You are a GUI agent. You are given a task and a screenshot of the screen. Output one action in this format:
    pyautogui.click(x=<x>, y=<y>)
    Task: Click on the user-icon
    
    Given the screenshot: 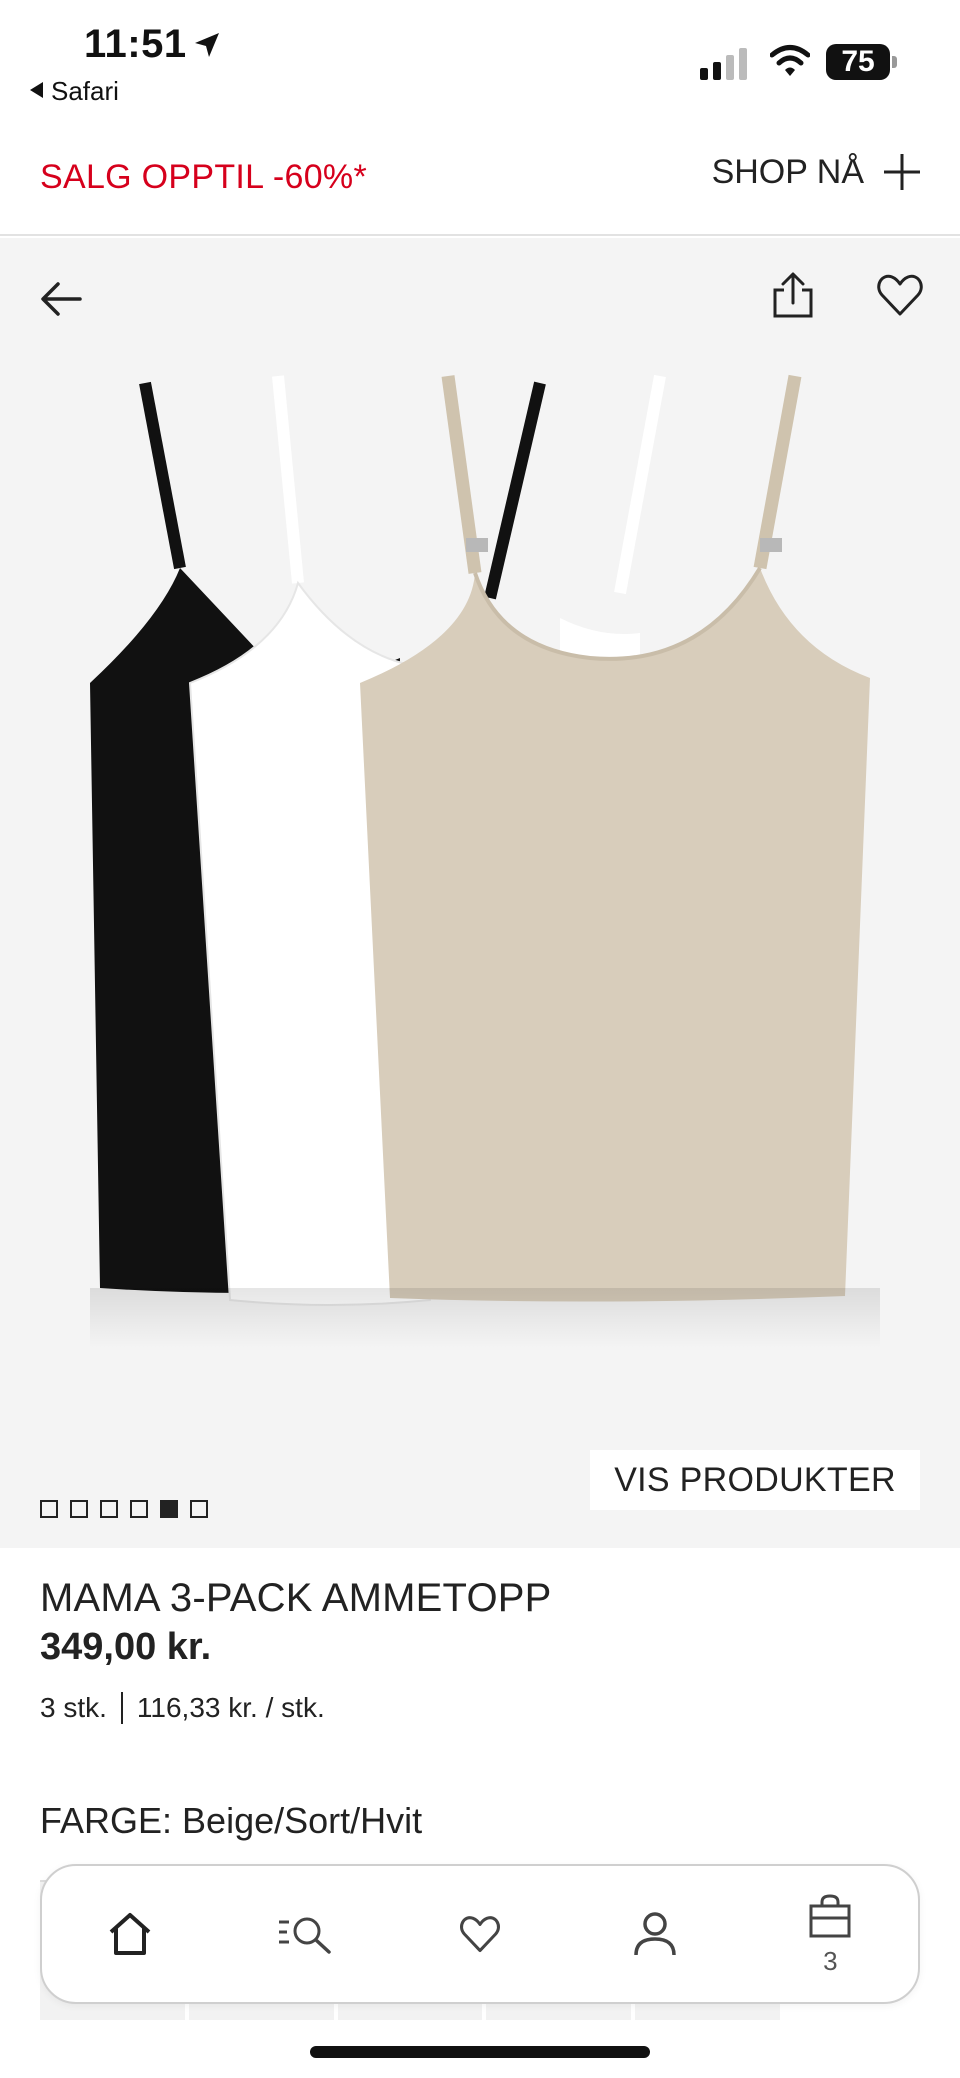 What is the action you would take?
    pyautogui.click(x=655, y=1934)
    